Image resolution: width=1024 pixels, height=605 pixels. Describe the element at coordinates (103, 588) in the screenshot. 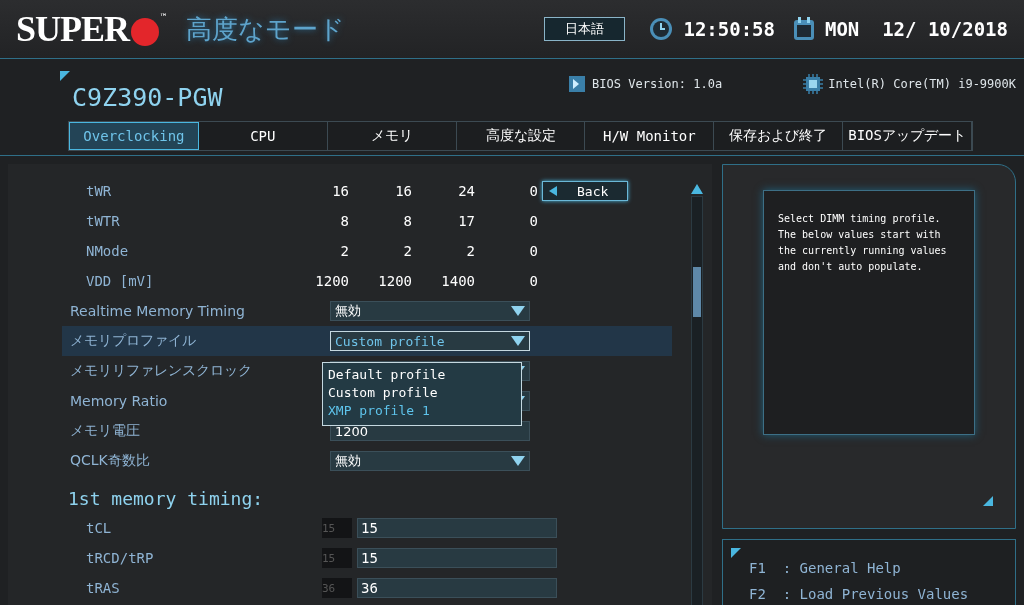

I see `timing-label: tRAS` at that location.